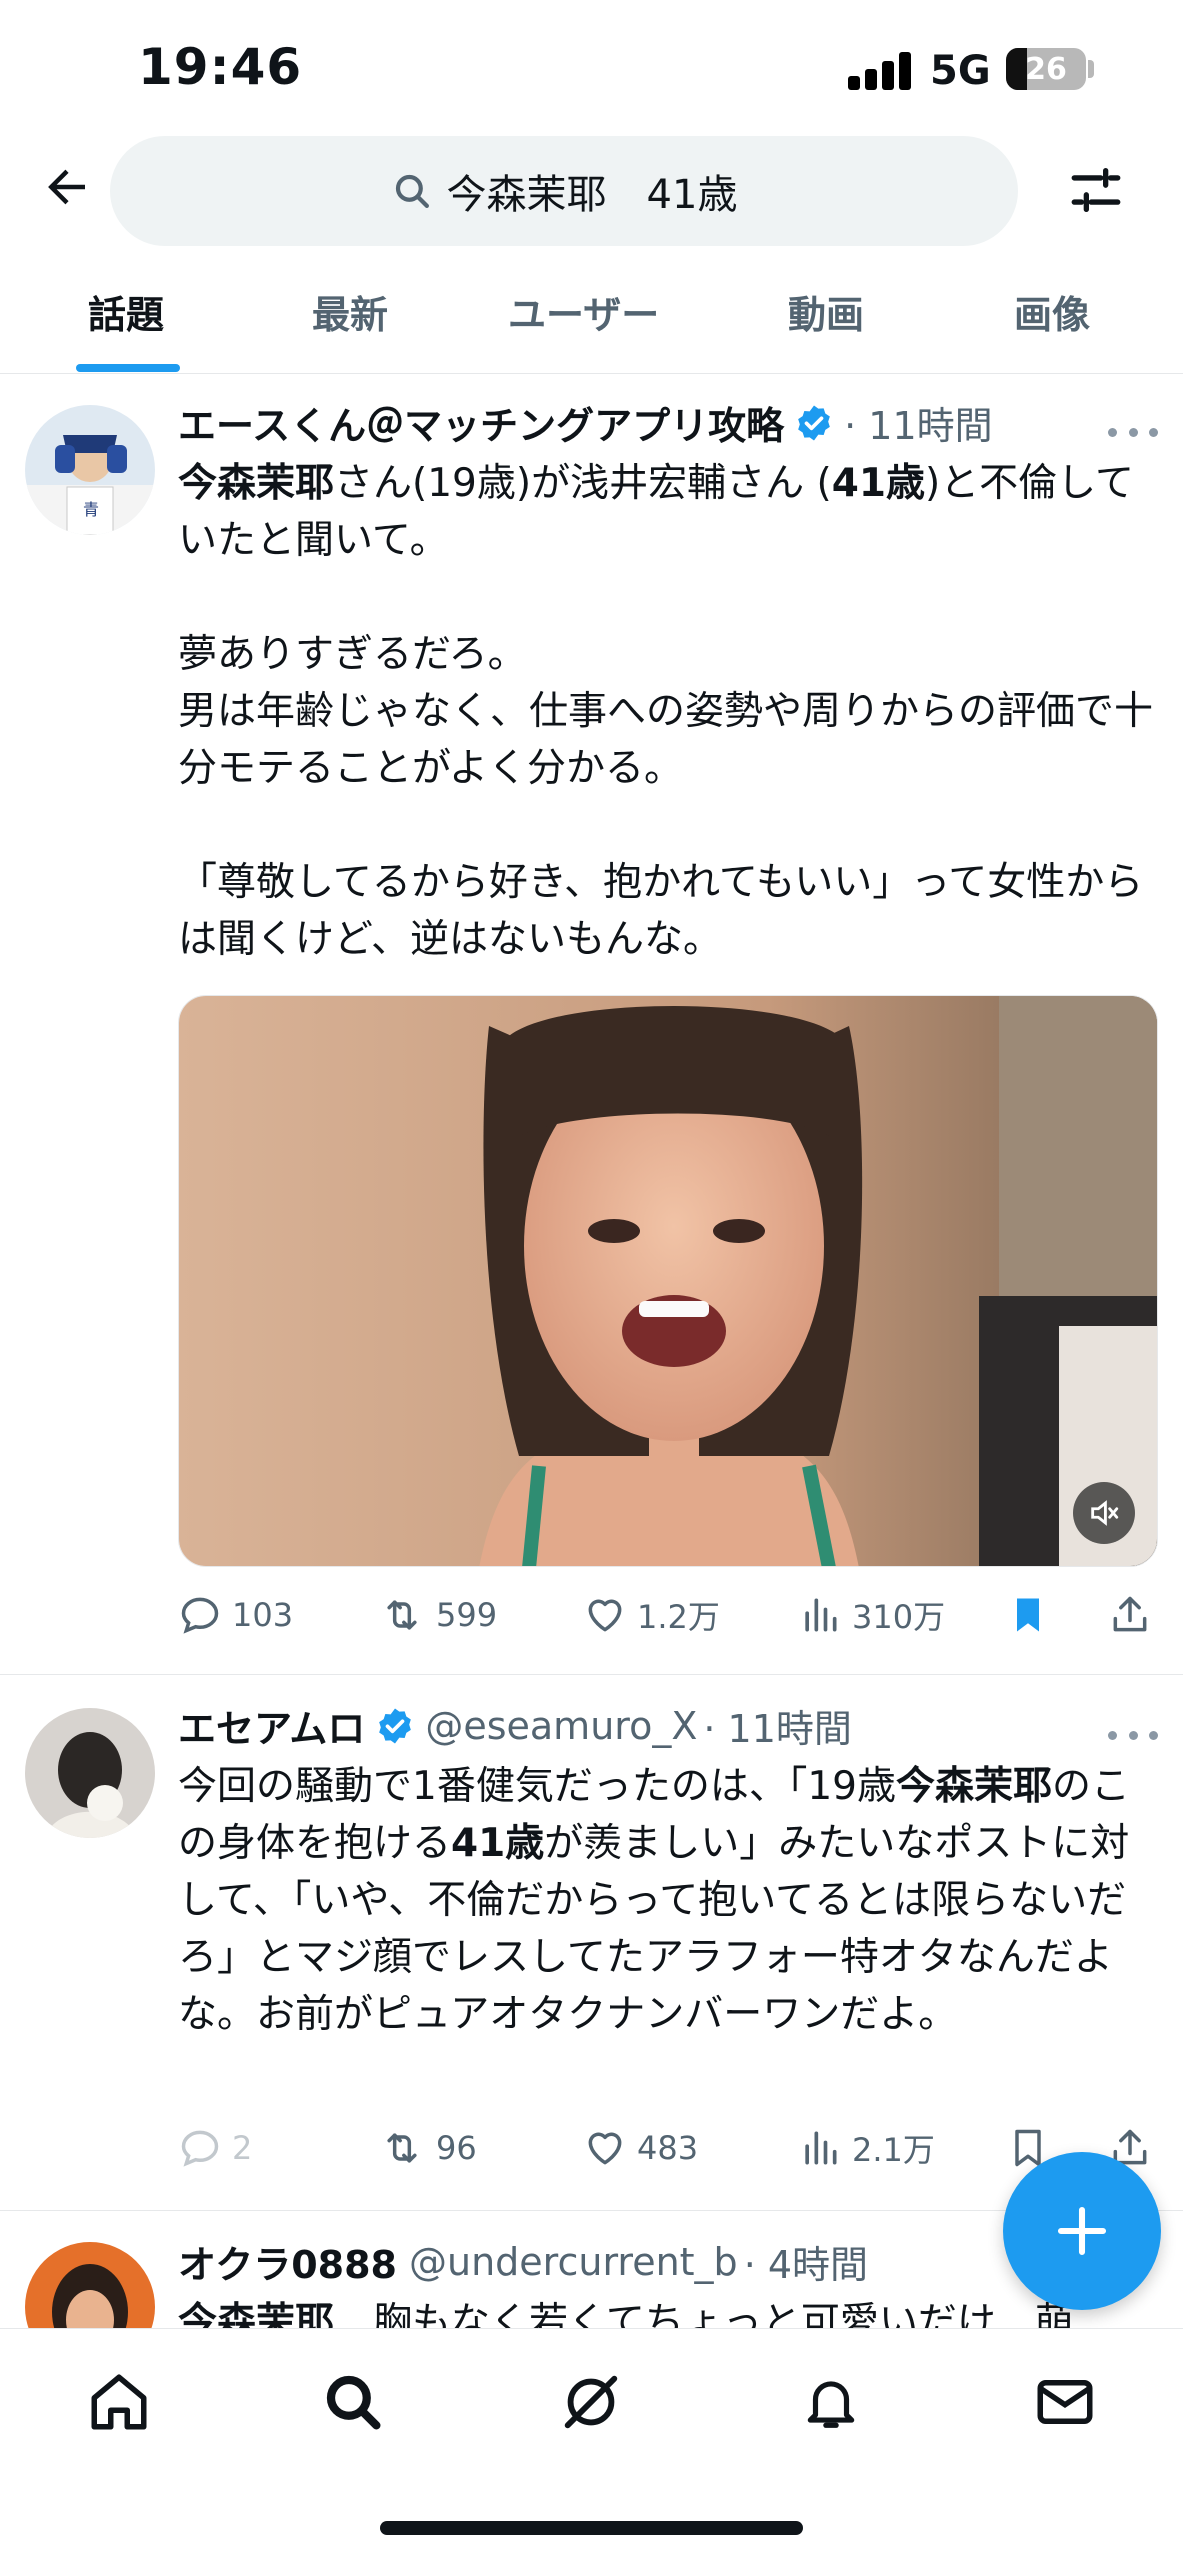 The image size is (1183, 2560). I want to click on author-name: エセアムロ, so click(271, 1725).